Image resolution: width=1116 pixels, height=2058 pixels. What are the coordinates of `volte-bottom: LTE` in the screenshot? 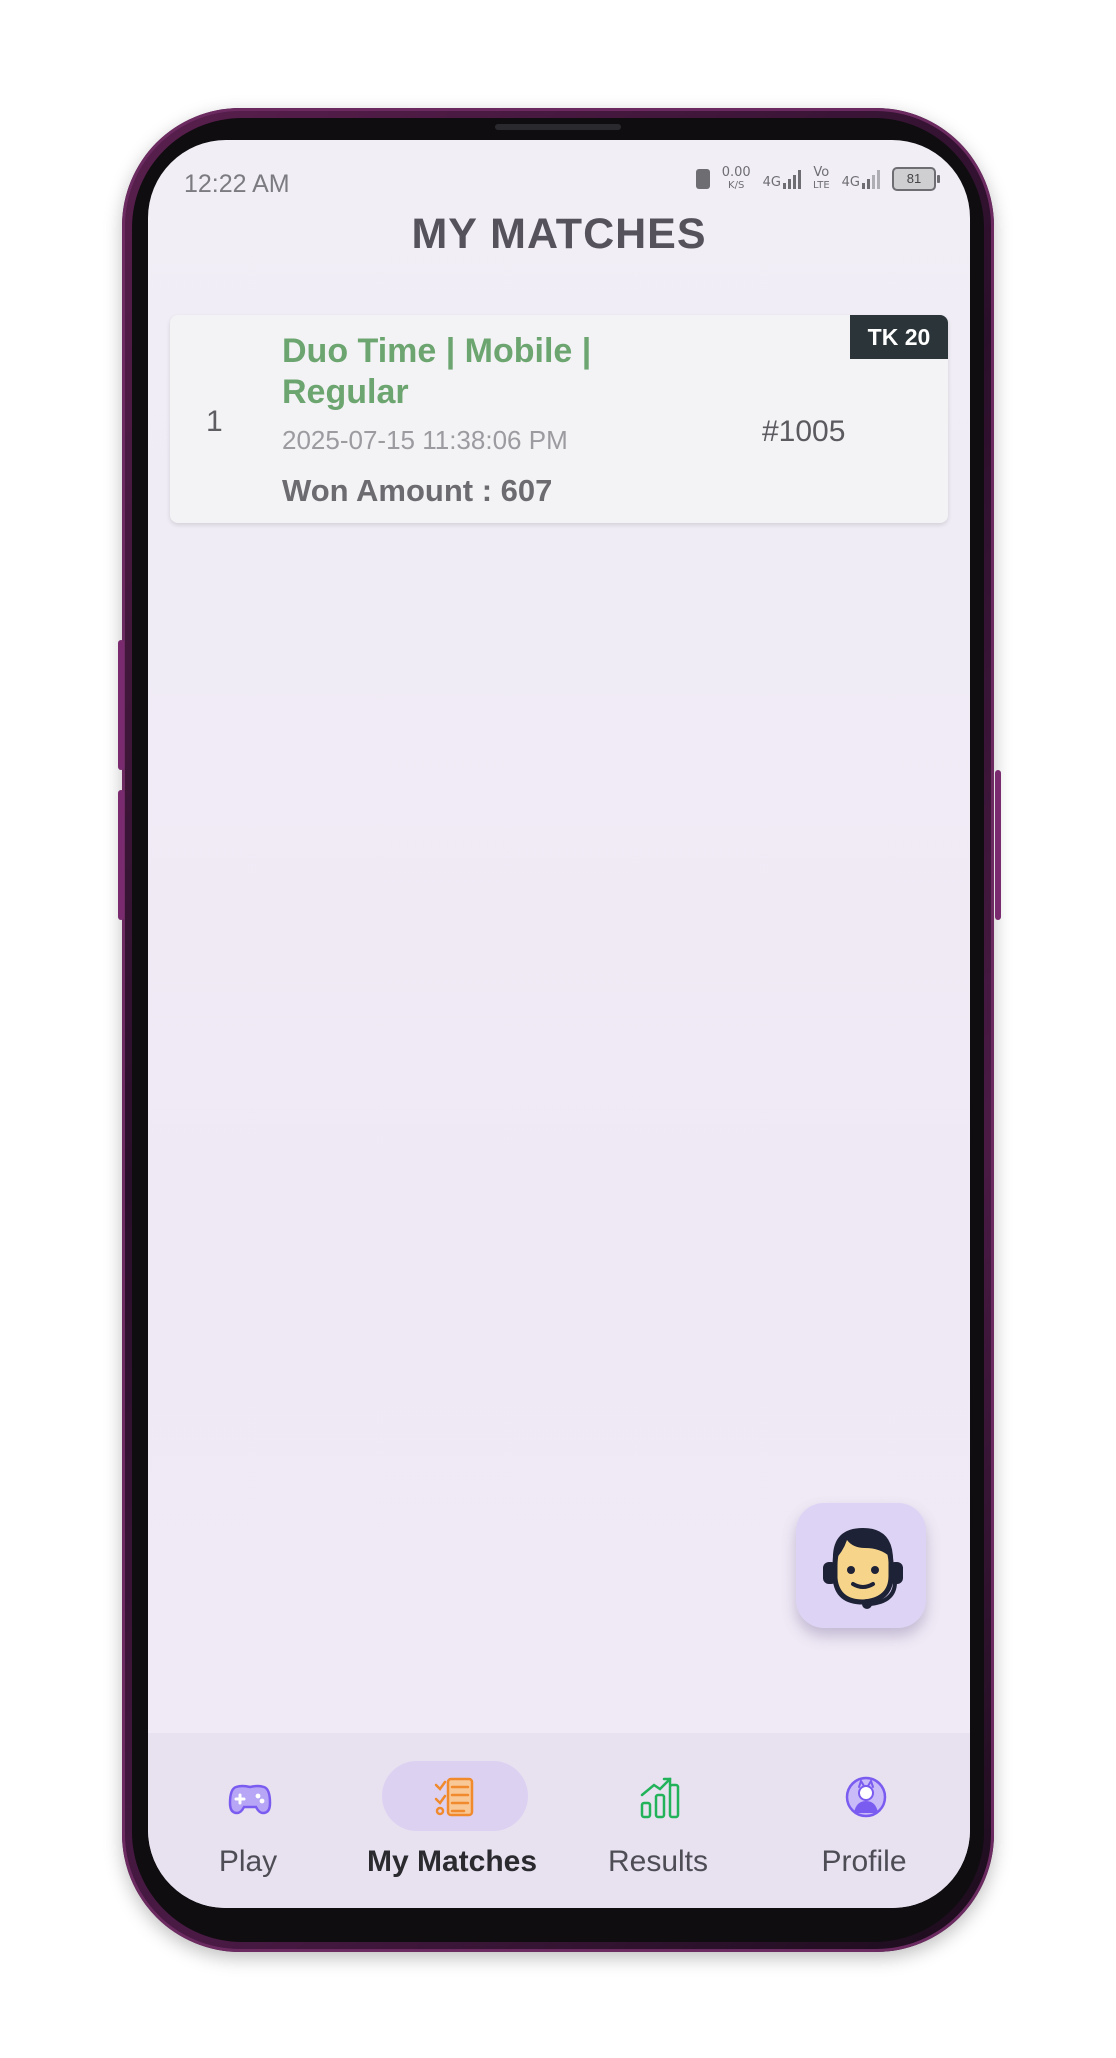 It's located at (821, 185).